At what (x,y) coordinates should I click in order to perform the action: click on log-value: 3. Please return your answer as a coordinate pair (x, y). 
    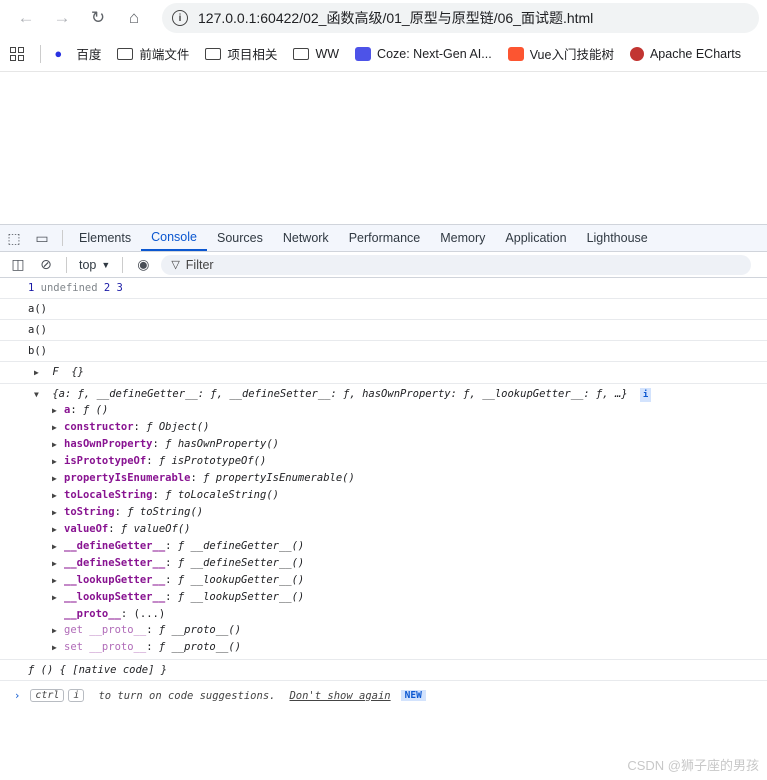
    Looking at the image, I should click on (119, 288).